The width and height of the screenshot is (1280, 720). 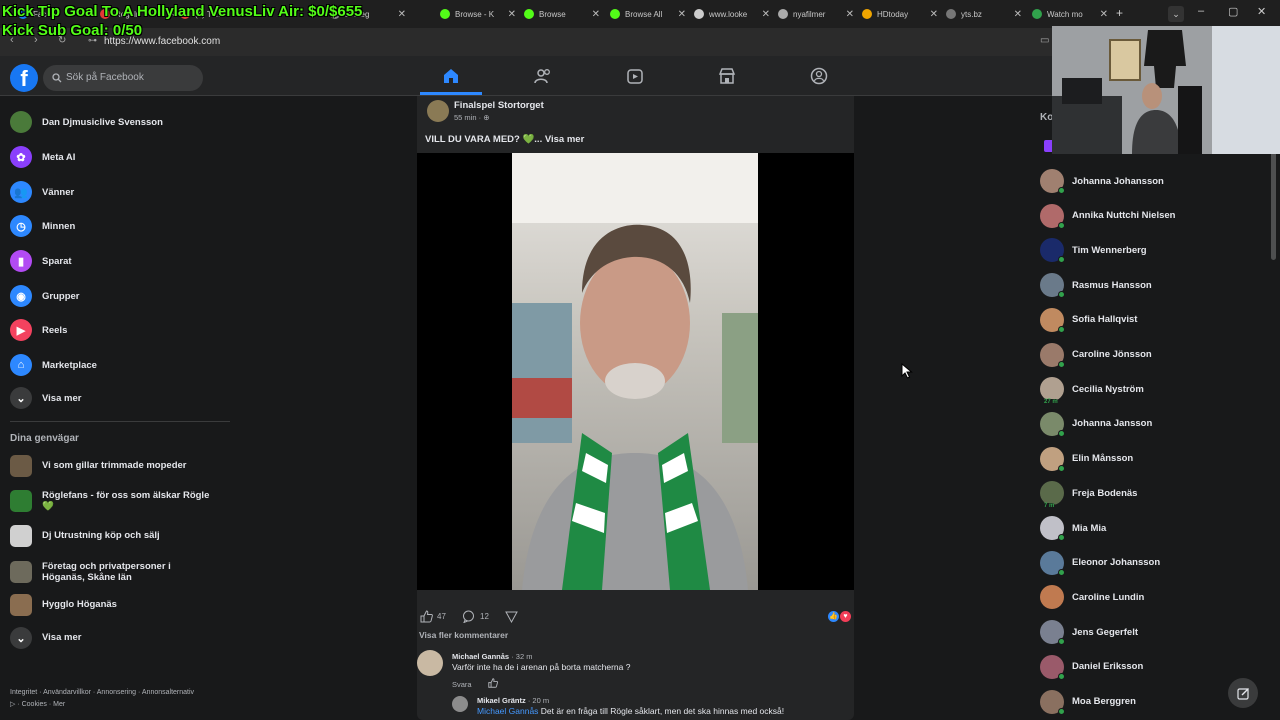 What do you see at coordinates (41, 261) in the screenshot?
I see `sidebar-item-sparat: ▮ Sparat` at bounding box center [41, 261].